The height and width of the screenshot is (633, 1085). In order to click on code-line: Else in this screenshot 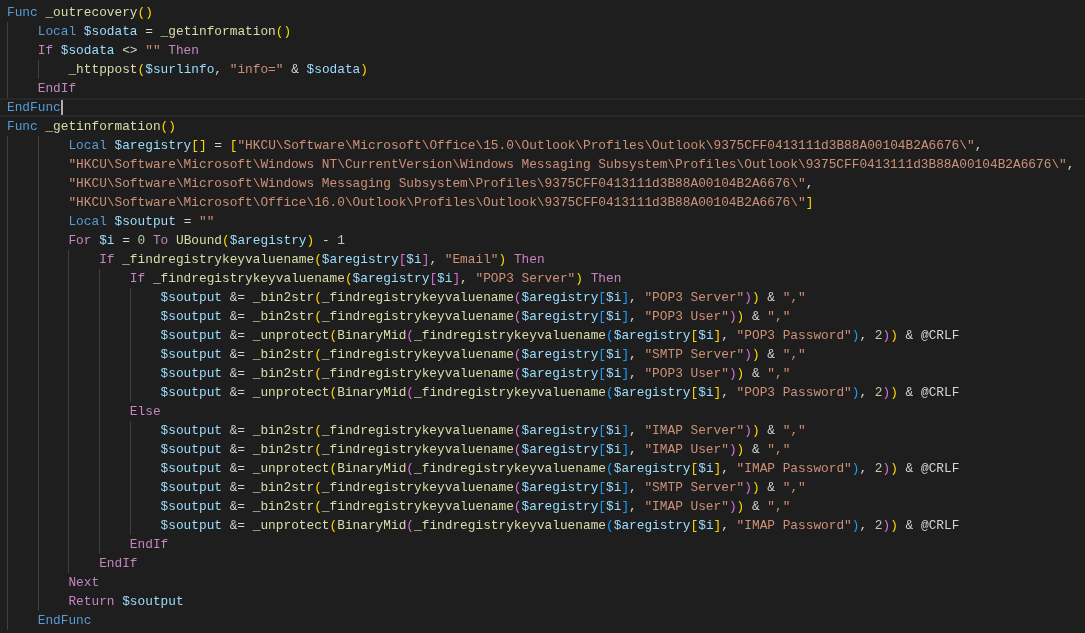, I will do `click(145, 412)`.